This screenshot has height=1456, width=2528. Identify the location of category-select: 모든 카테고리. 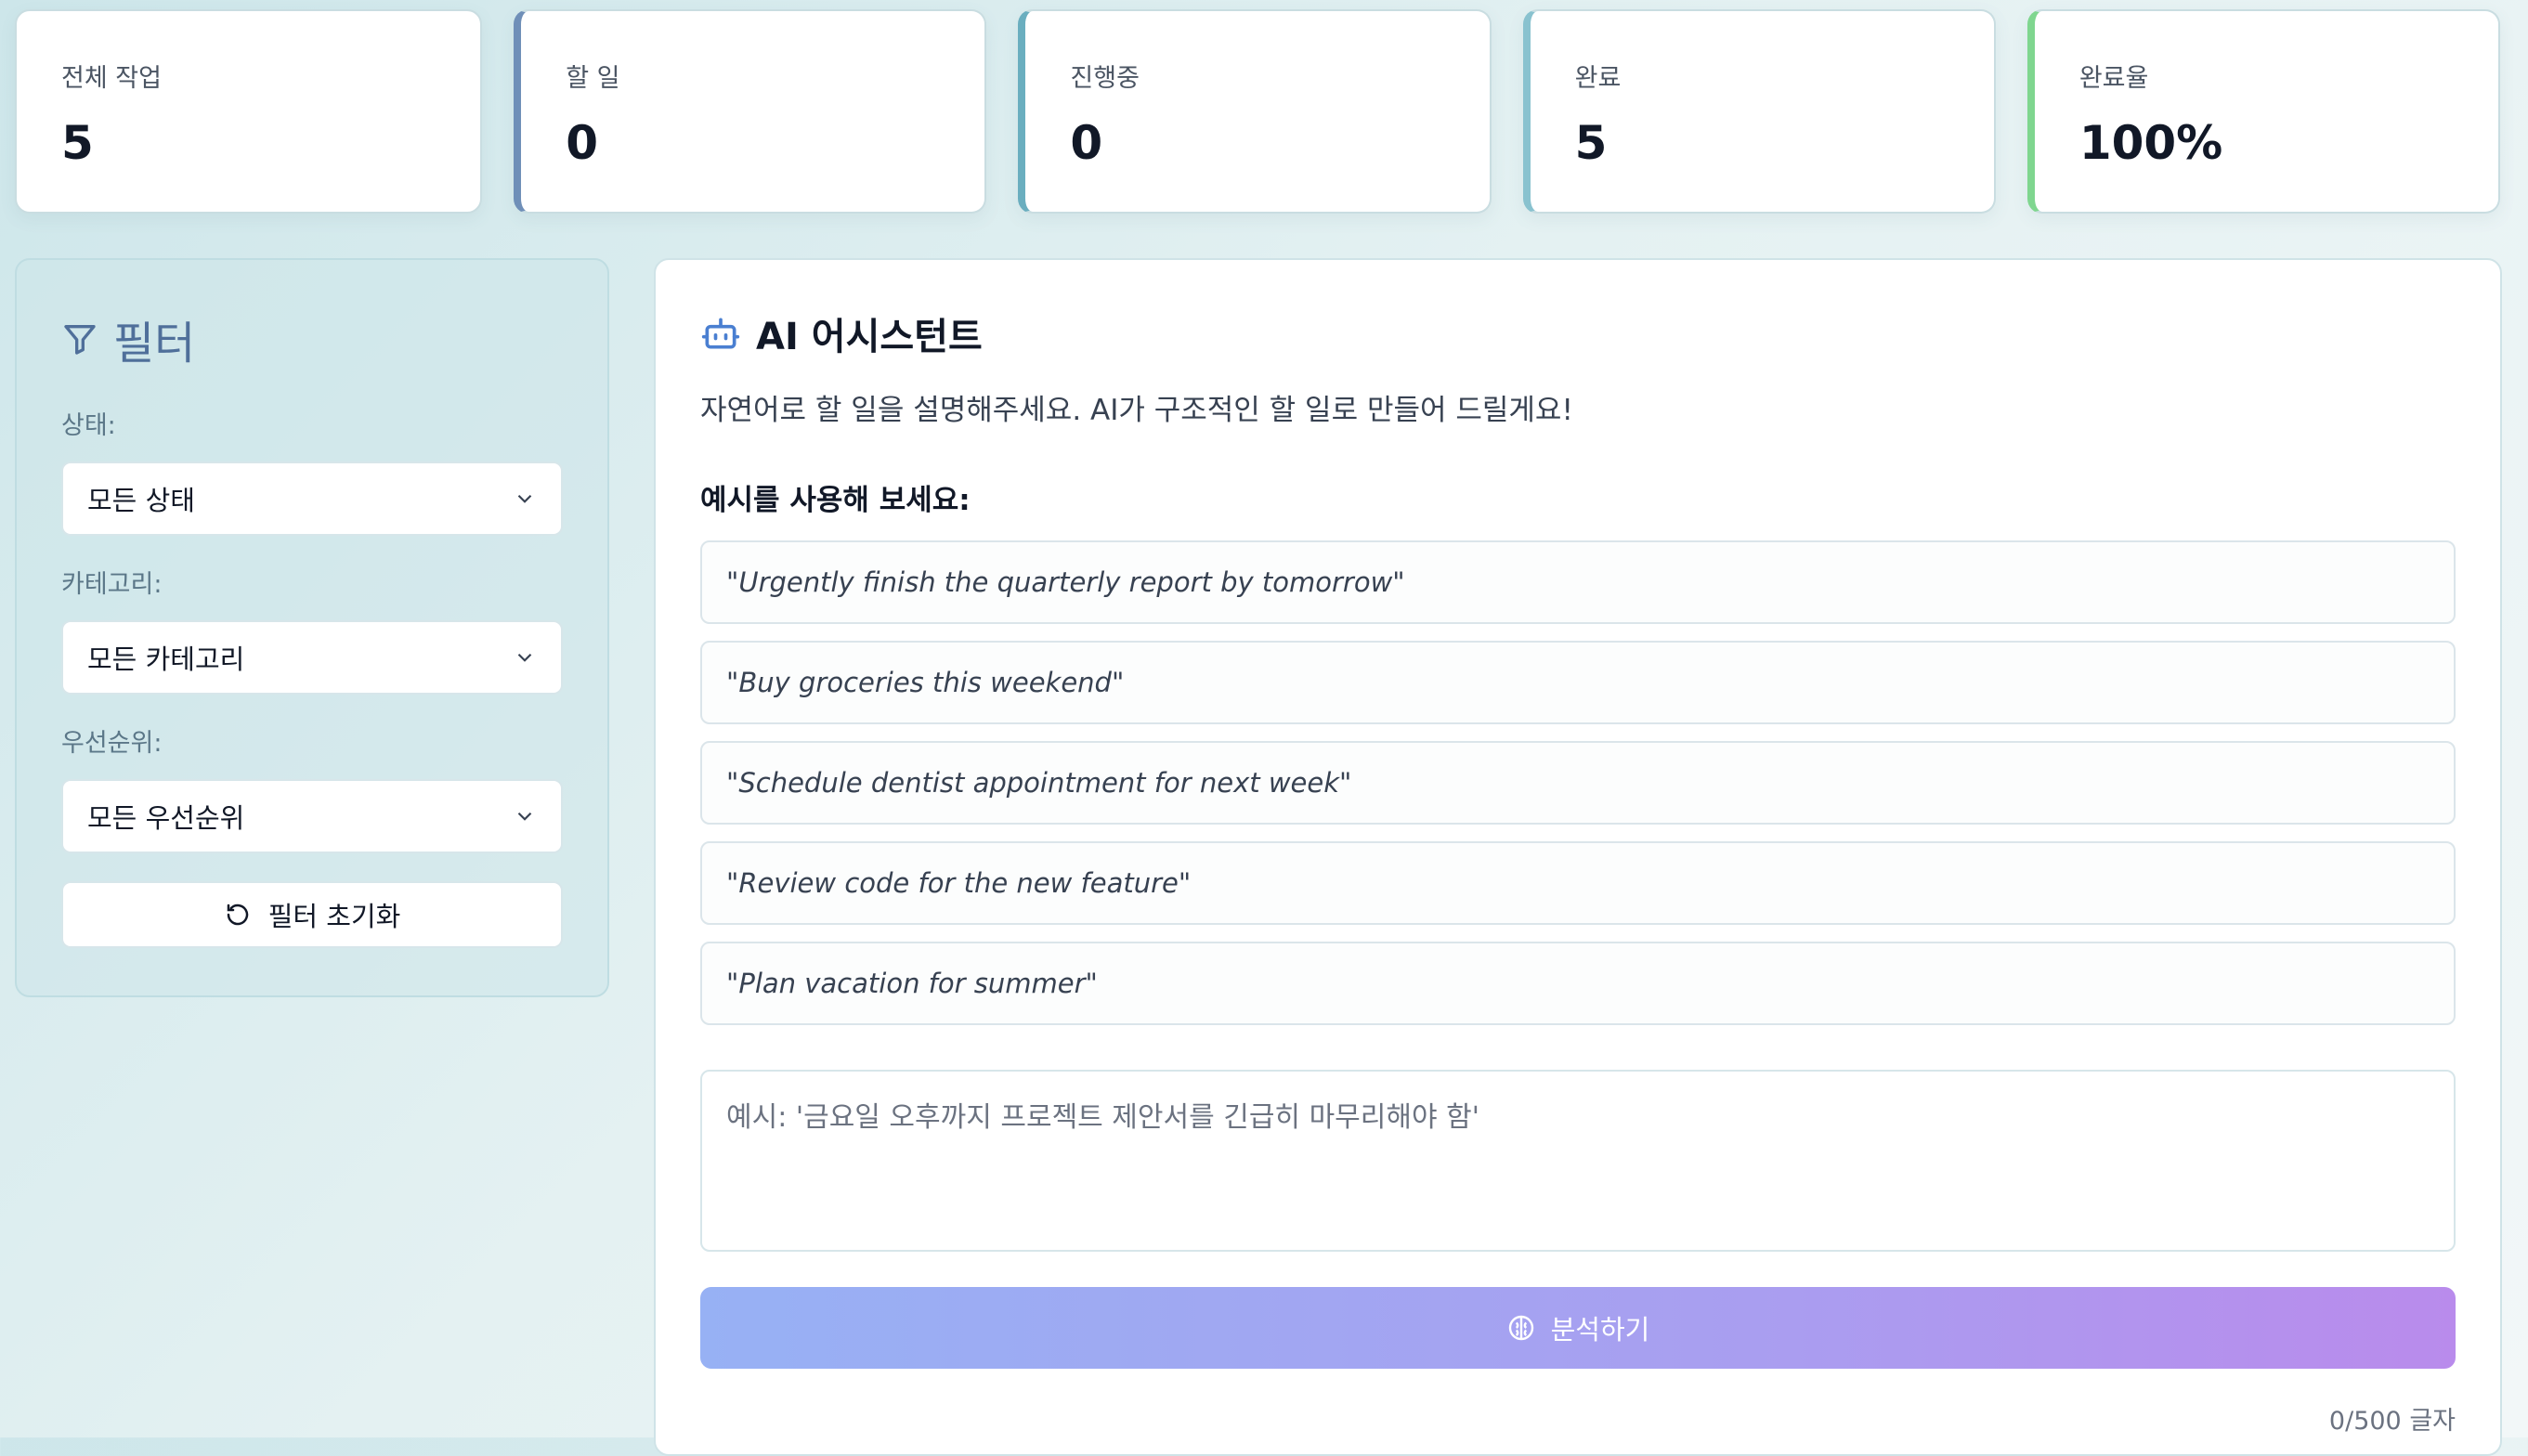
(312, 657).